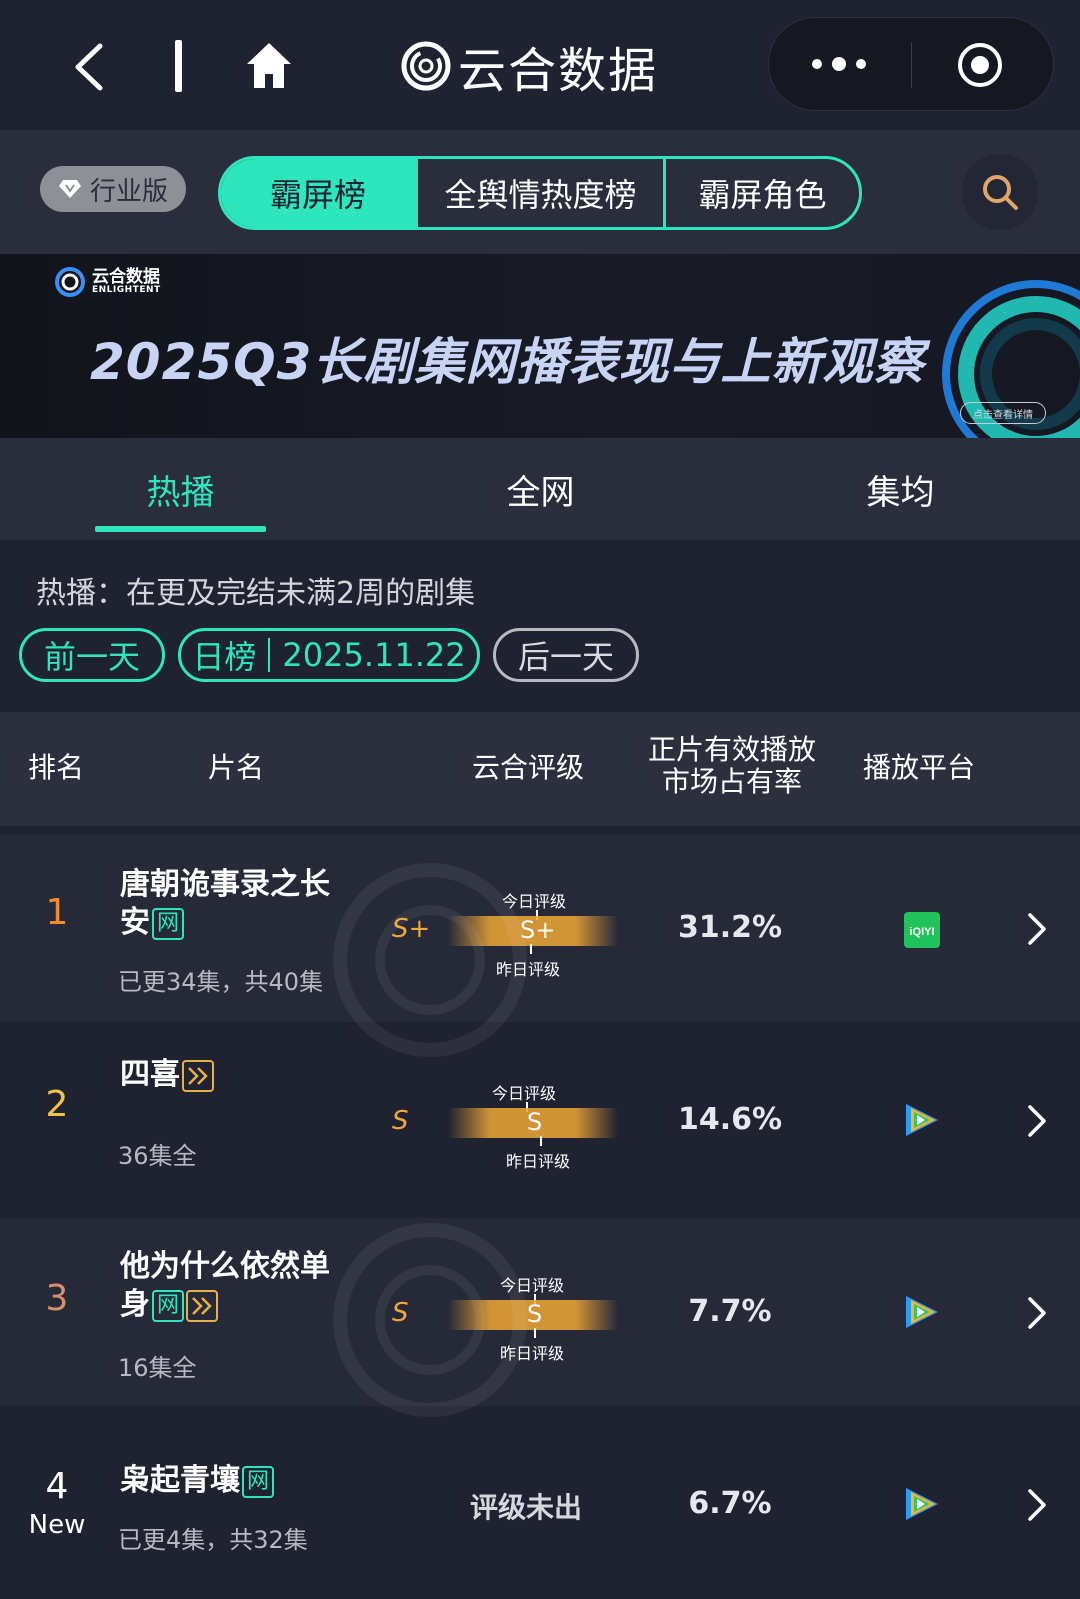  Describe the element at coordinates (540, 626) in the screenshot. I see `date-filter: 热播：在更及完结未满2周的剧集 前一天 日榜 2025.11.22 后一天` at that location.